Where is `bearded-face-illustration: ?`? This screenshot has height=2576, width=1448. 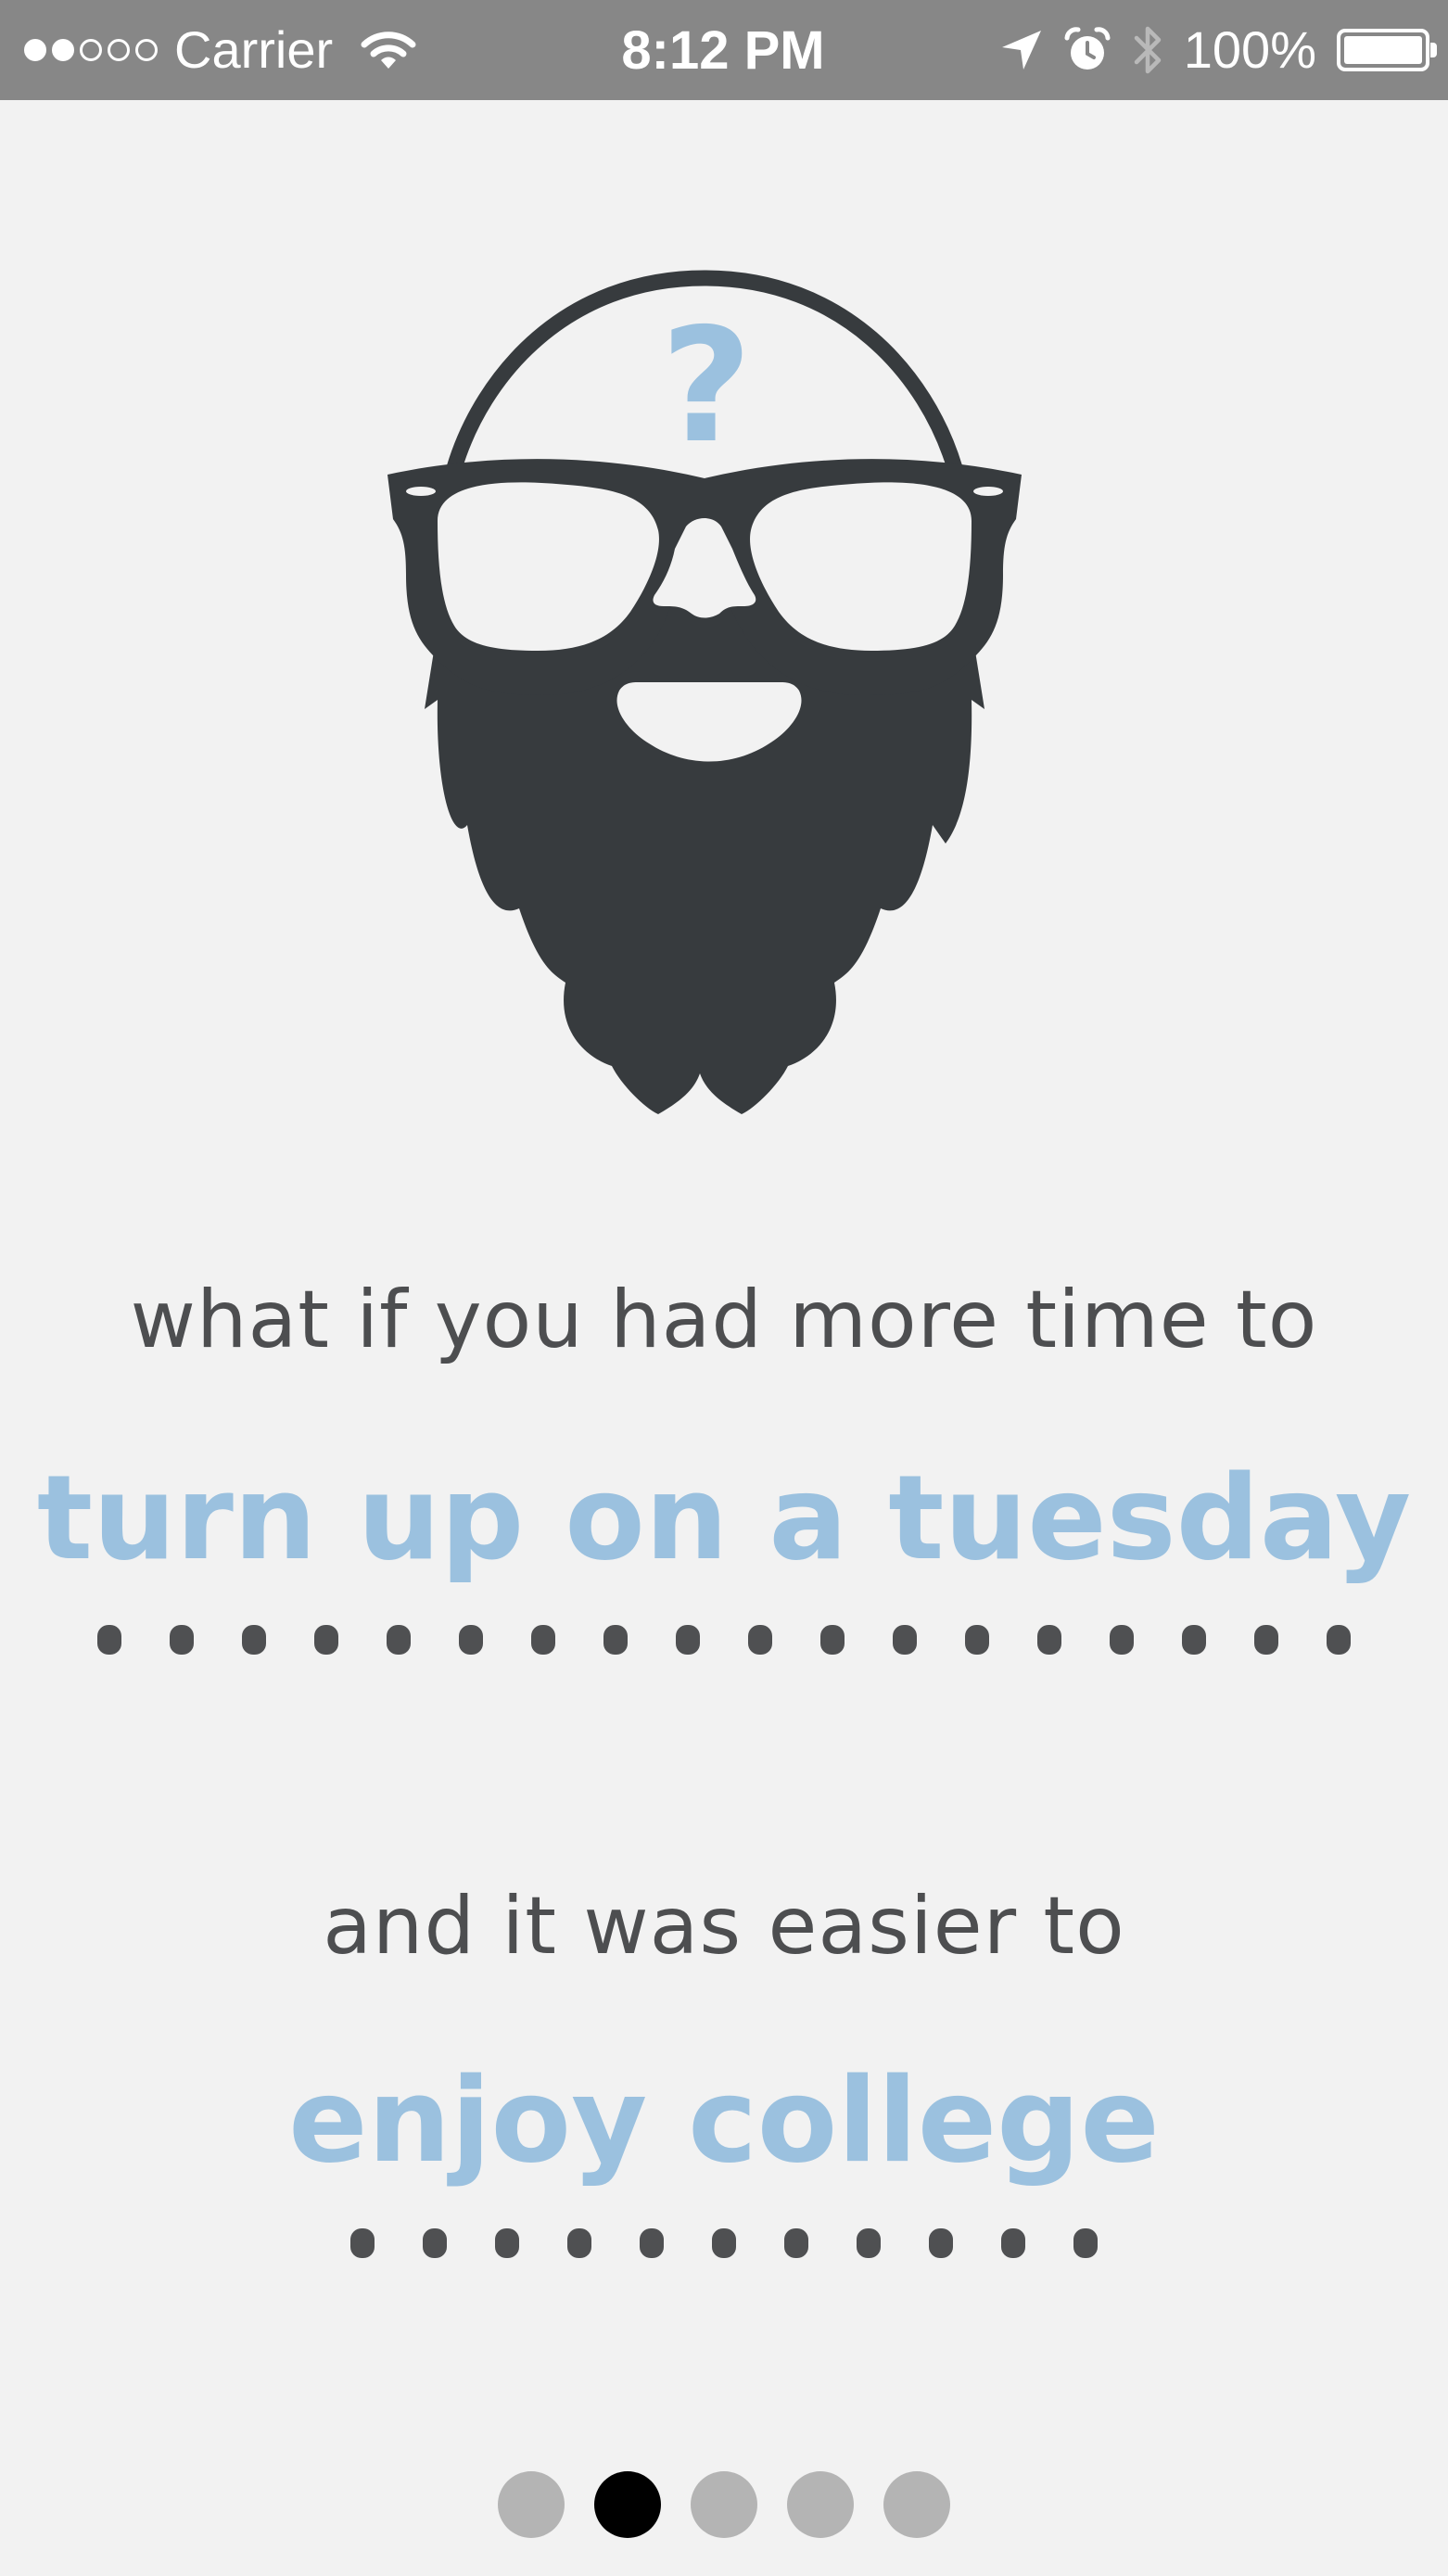
bearded-face-illustration: ? is located at coordinates (705, 692).